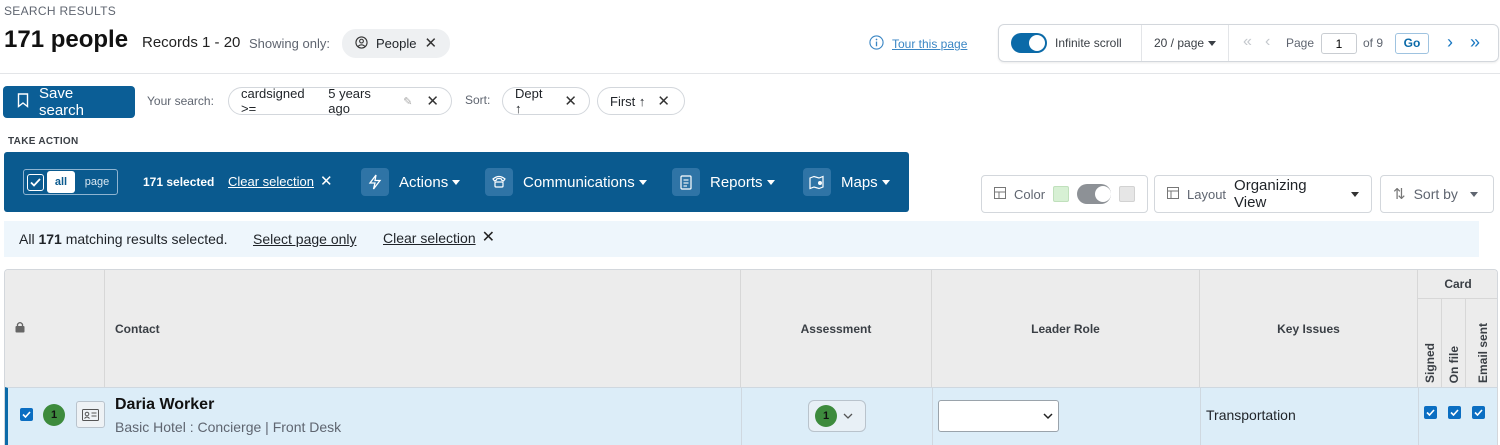  Describe the element at coordinates (499, 182) in the screenshot. I see `phone-icon` at that location.